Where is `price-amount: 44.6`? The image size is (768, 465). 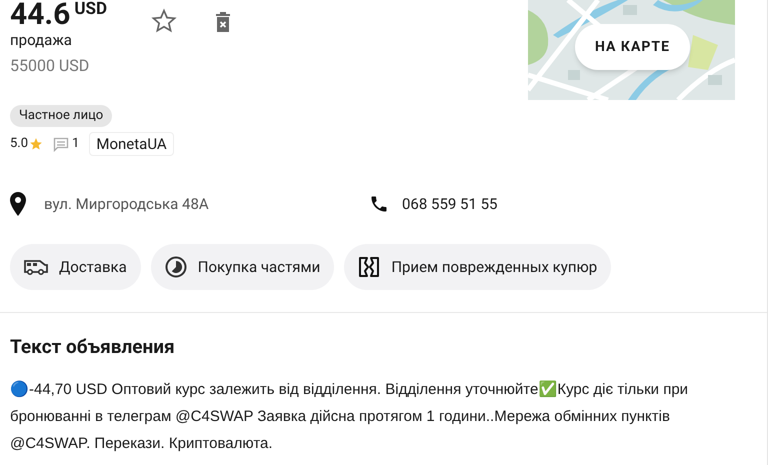 price-amount: 44.6 is located at coordinates (40, 16).